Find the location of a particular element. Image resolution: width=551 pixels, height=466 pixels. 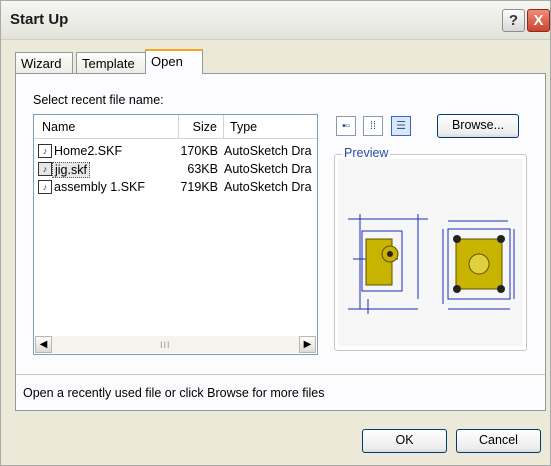

scroll-right-button: ▶ is located at coordinates (307, 344).